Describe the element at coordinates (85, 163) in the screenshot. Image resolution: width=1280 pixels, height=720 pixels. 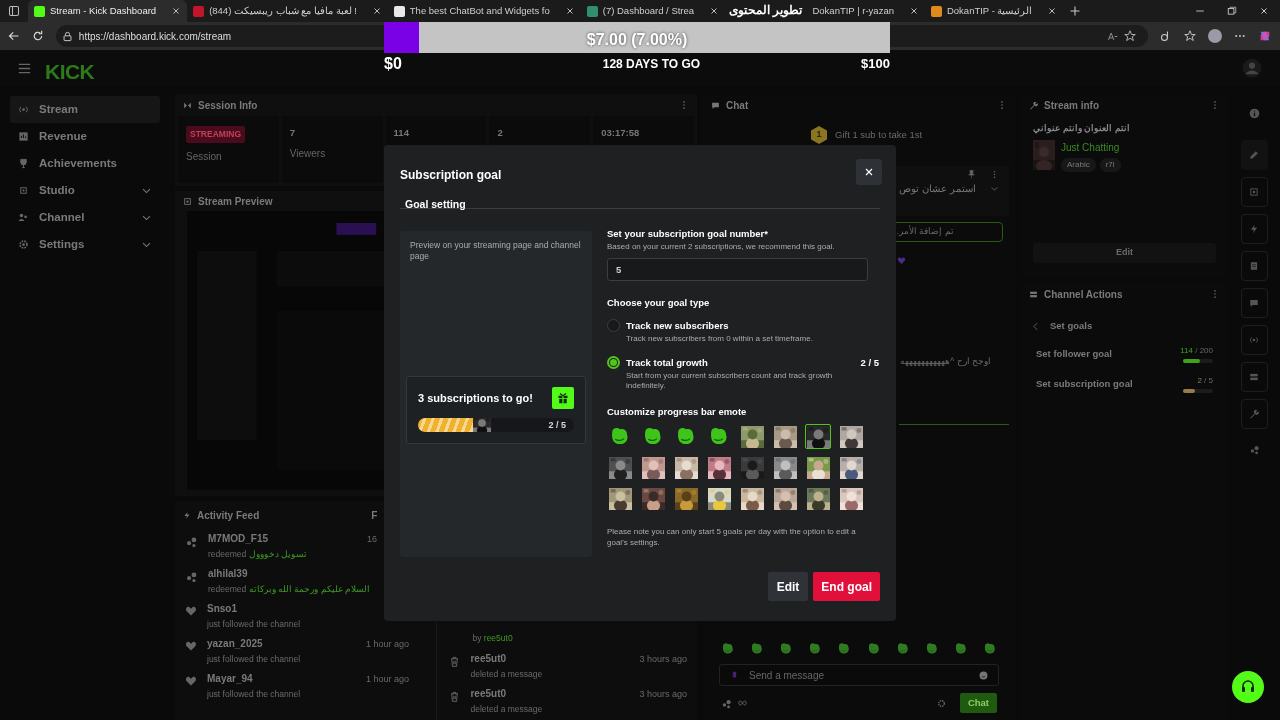
I see `sidebar-item: Achievements` at that location.